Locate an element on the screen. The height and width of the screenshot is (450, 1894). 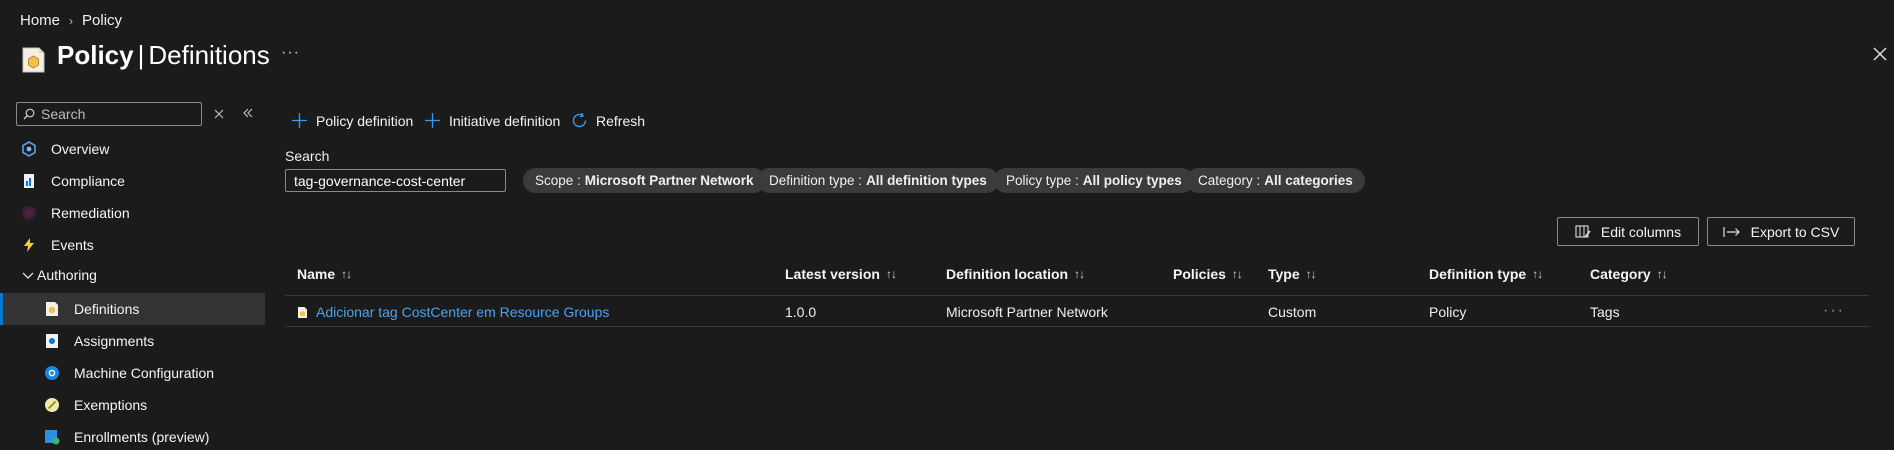
edit-columns-button: Edit columns is located at coordinates (1628, 231).